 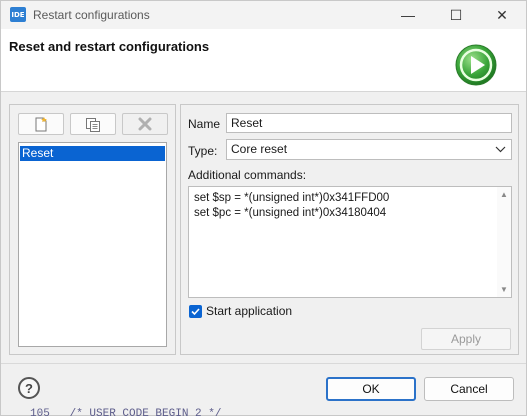 I want to click on chevron-down-icon, so click(x=500, y=153).